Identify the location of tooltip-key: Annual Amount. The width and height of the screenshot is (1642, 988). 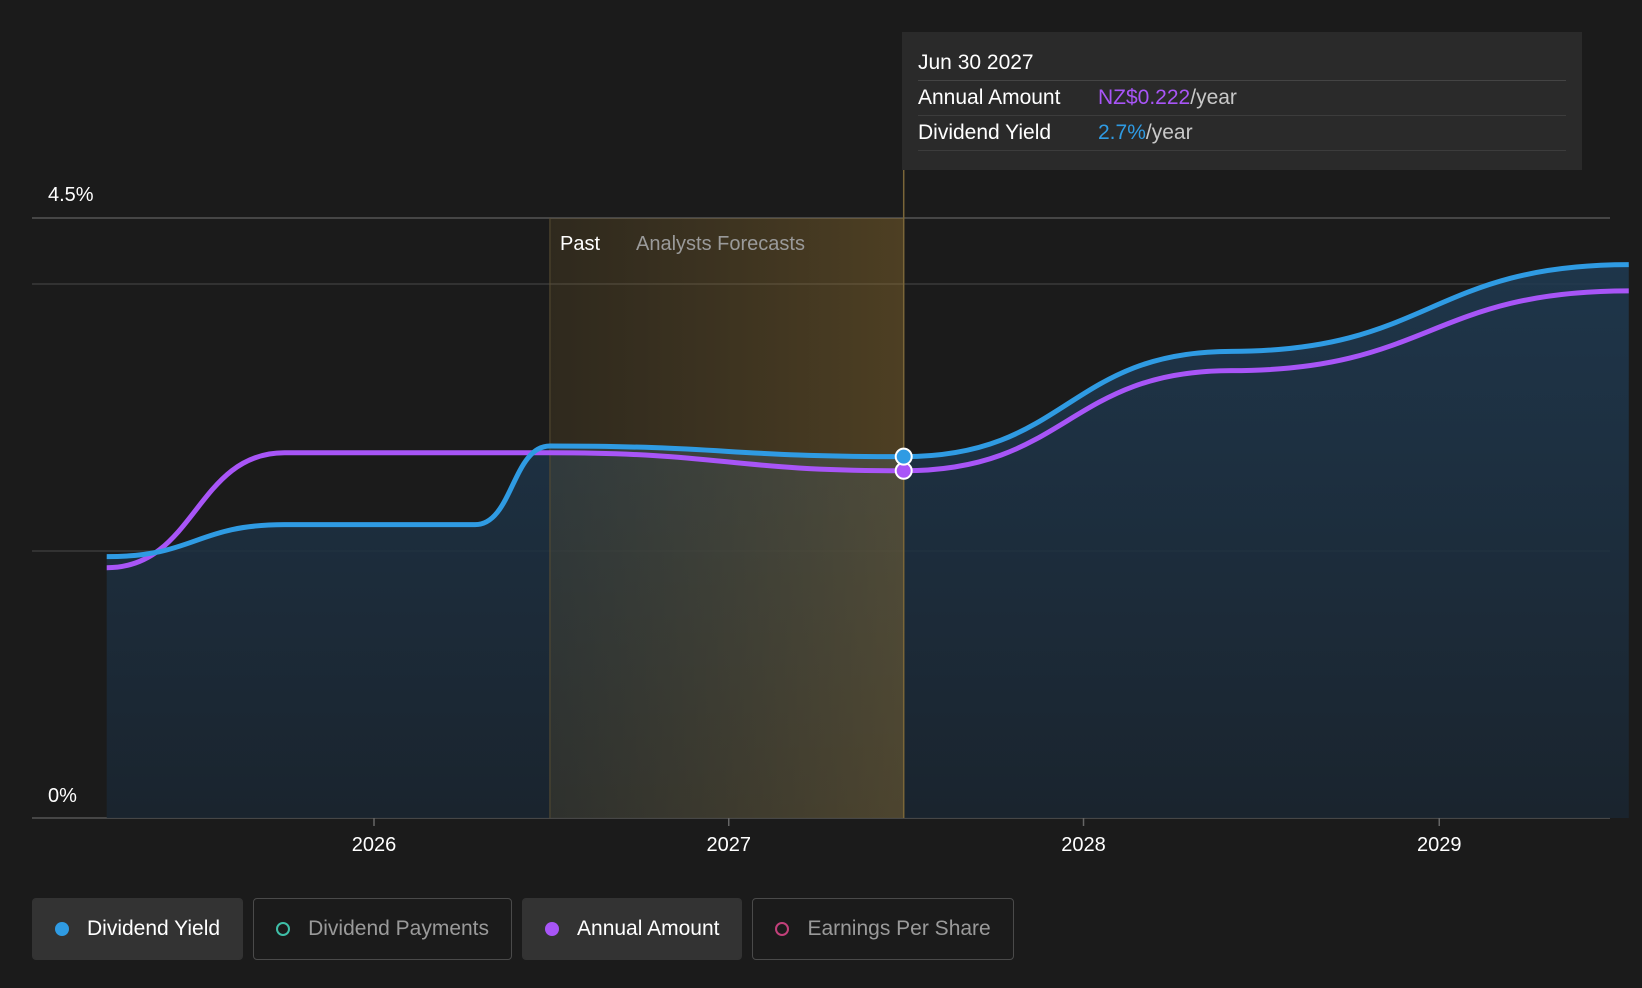
(989, 97).